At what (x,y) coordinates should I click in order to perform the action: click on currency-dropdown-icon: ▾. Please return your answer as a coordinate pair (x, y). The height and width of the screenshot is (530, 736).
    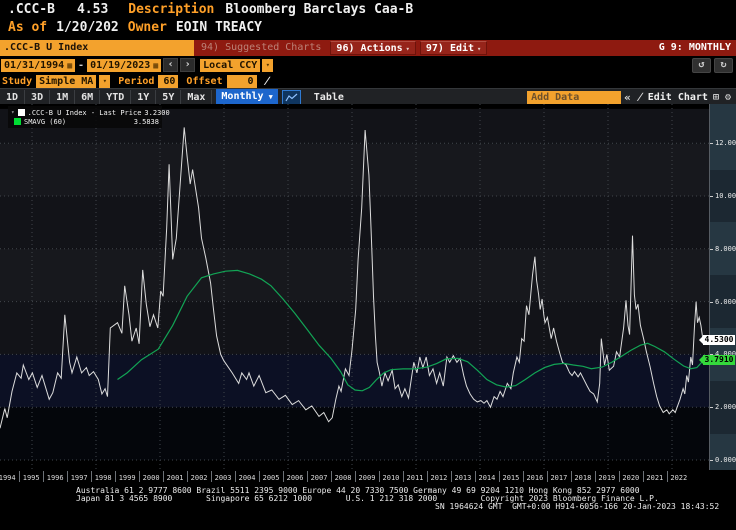
    Looking at the image, I should click on (268, 65).